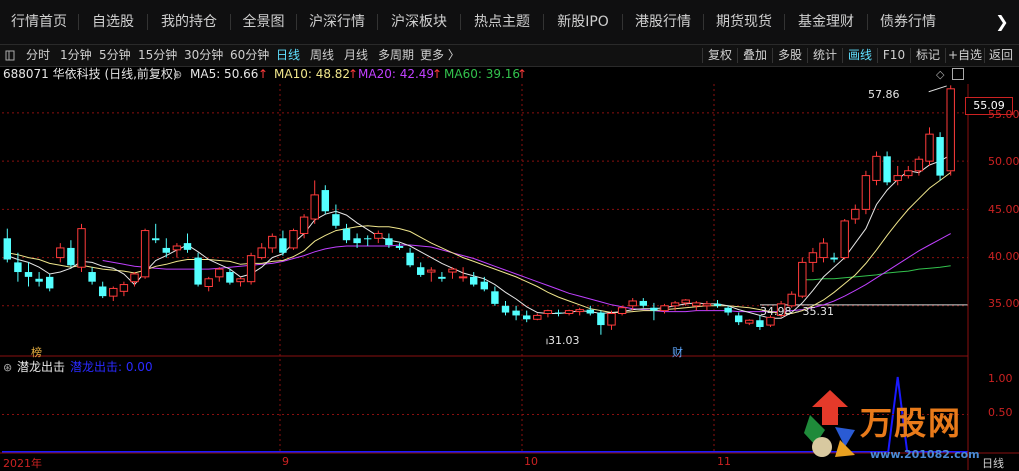 Image resolution: width=1019 pixels, height=471 pixels. What do you see at coordinates (1003, 161) in the screenshot?
I see `price-tick: 50.00` at bounding box center [1003, 161].